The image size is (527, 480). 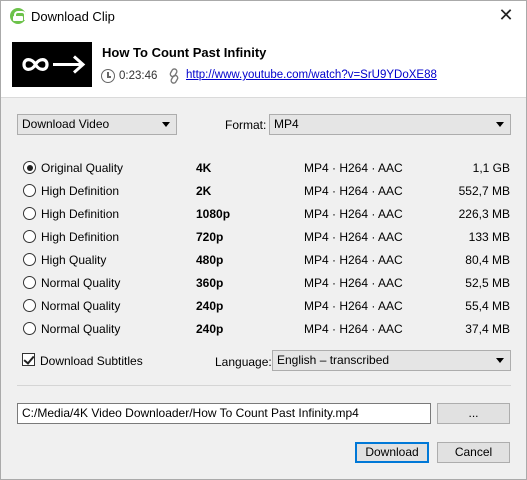 What do you see at coordinates (210, 283) in the screenshot?
I see `quality-resolution: 360p` at bounding box center [210, 283].